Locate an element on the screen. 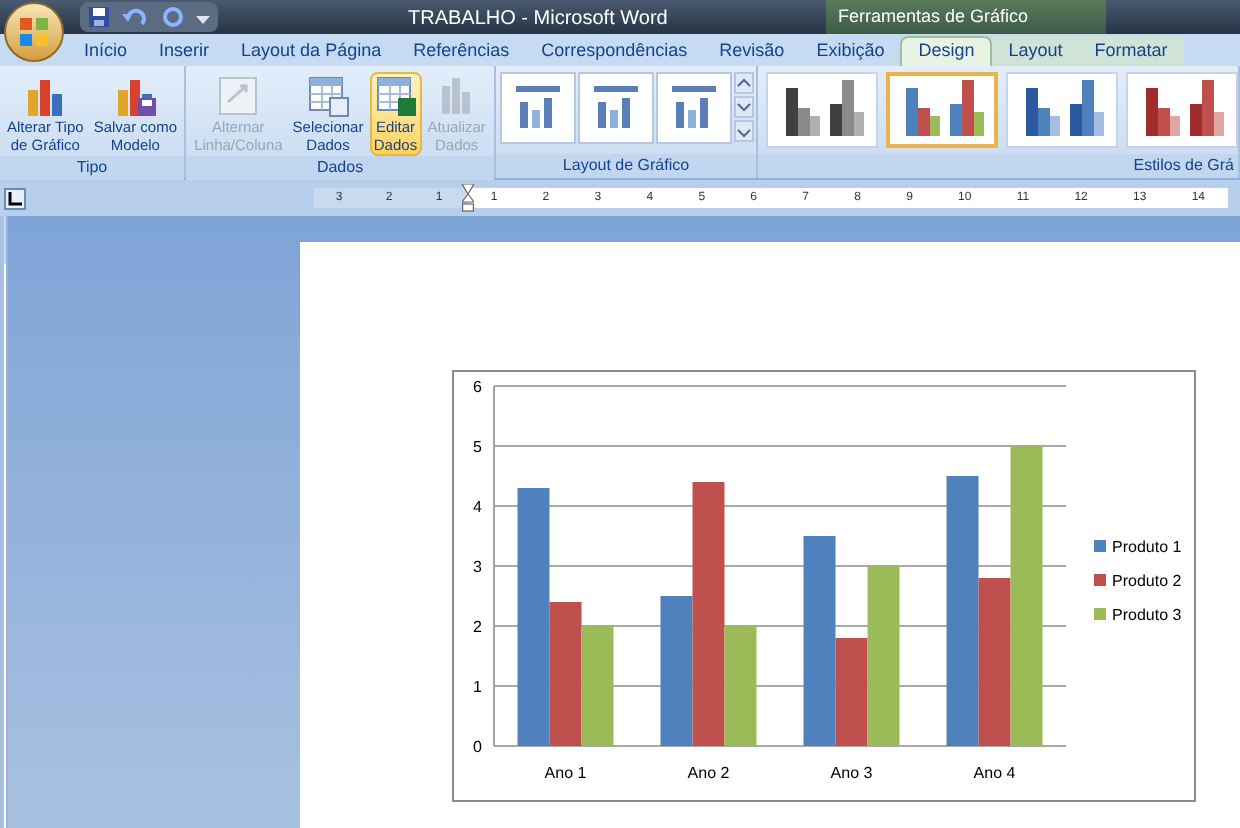 This screenshot has height=828, width=1240. axis-tick-label: 0 is located at coordinates (477, 747).